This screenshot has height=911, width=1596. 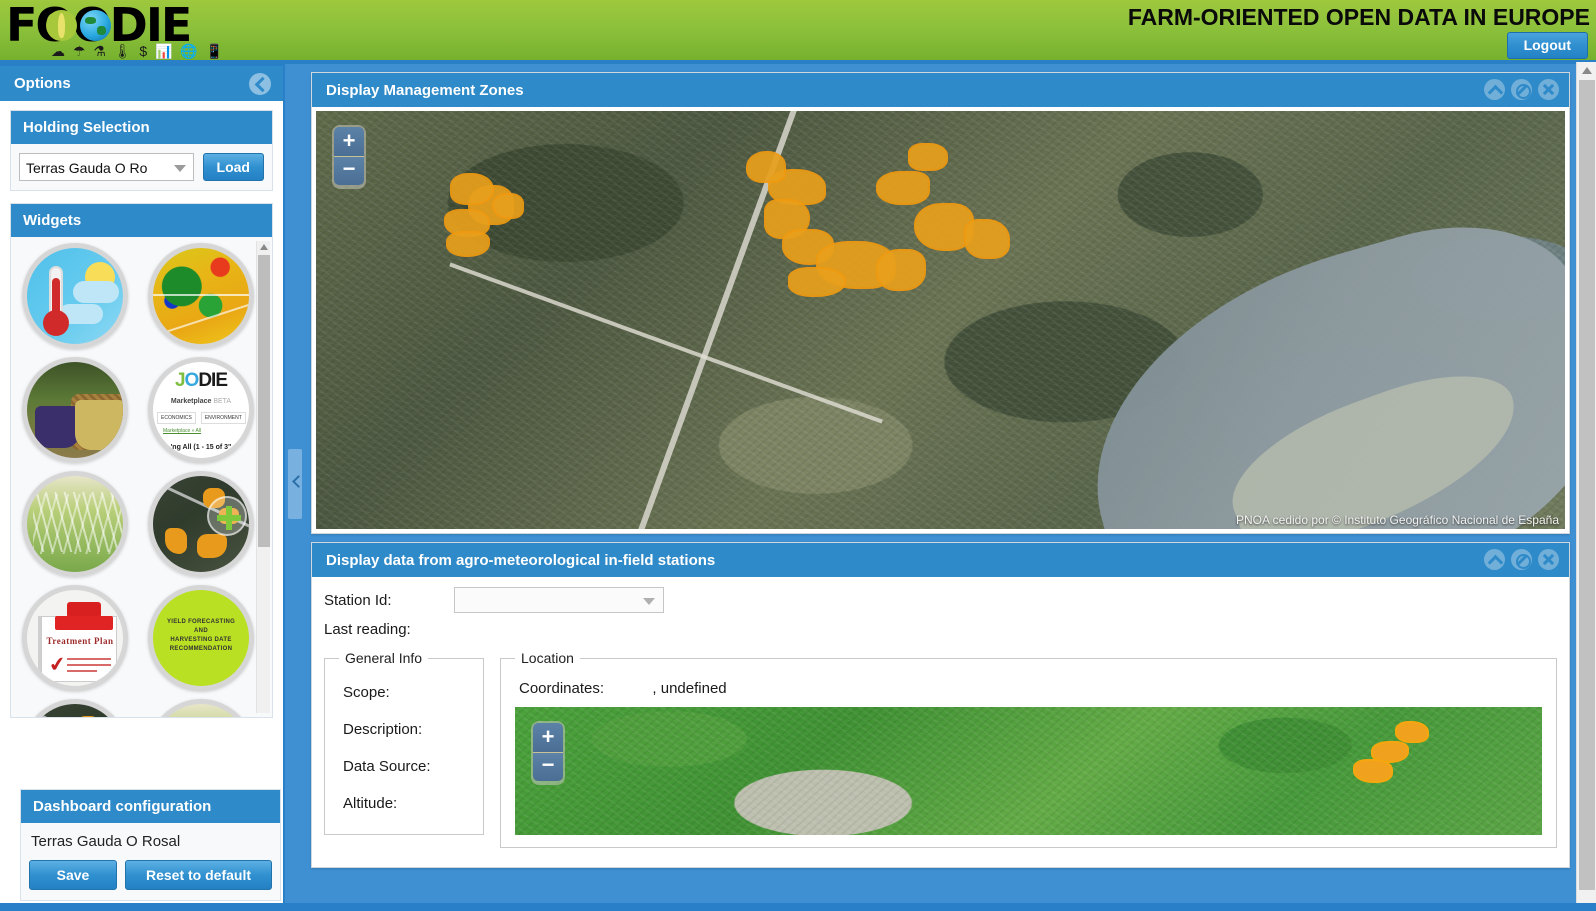 What do you see at coordinates (95, 25) in the screenshot?
I see `globe-icon` at bounding box center [95, 25].